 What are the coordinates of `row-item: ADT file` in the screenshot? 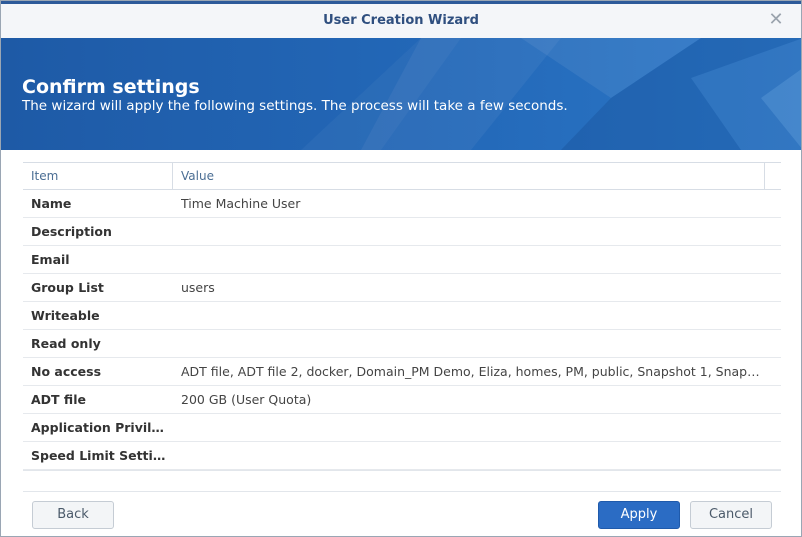 It's located at (58, 399).